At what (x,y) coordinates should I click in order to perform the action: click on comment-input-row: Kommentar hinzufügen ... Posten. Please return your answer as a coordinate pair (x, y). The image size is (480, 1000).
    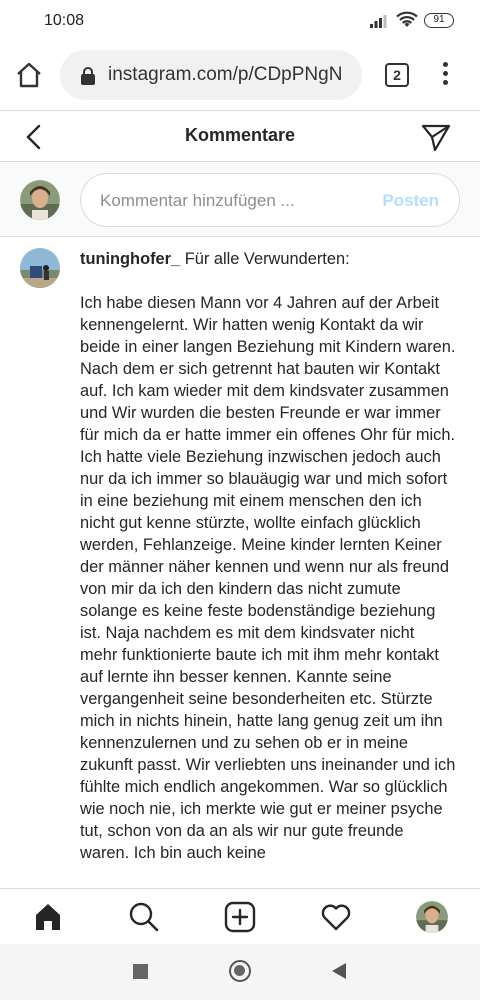
    Looking at the image, I should click on (240, 200).